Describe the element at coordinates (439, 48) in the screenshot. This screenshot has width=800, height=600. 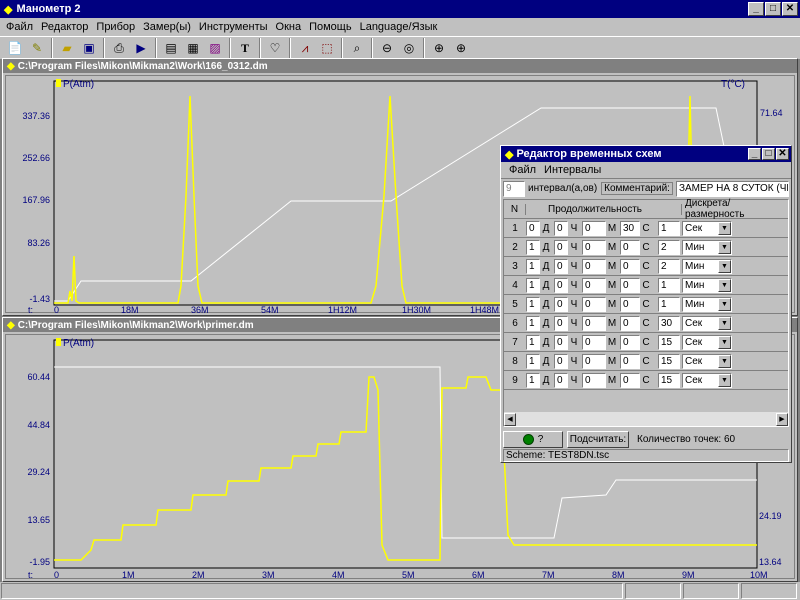
I see `zoom-in-icon: ⊕` at that location.